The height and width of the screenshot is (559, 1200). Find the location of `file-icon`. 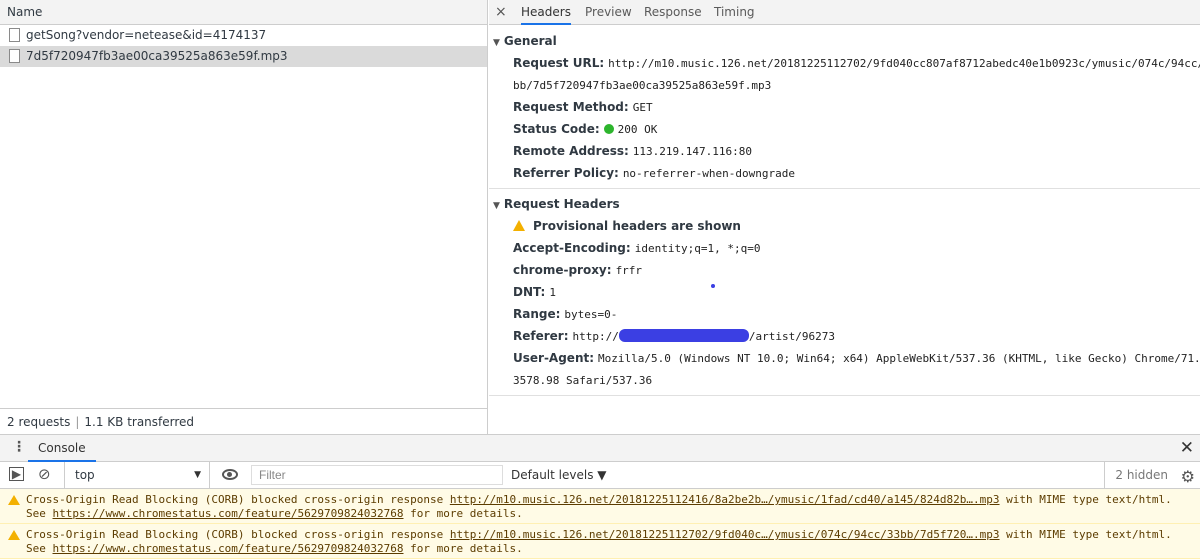

file-icon is located at coordinates (14, 35).